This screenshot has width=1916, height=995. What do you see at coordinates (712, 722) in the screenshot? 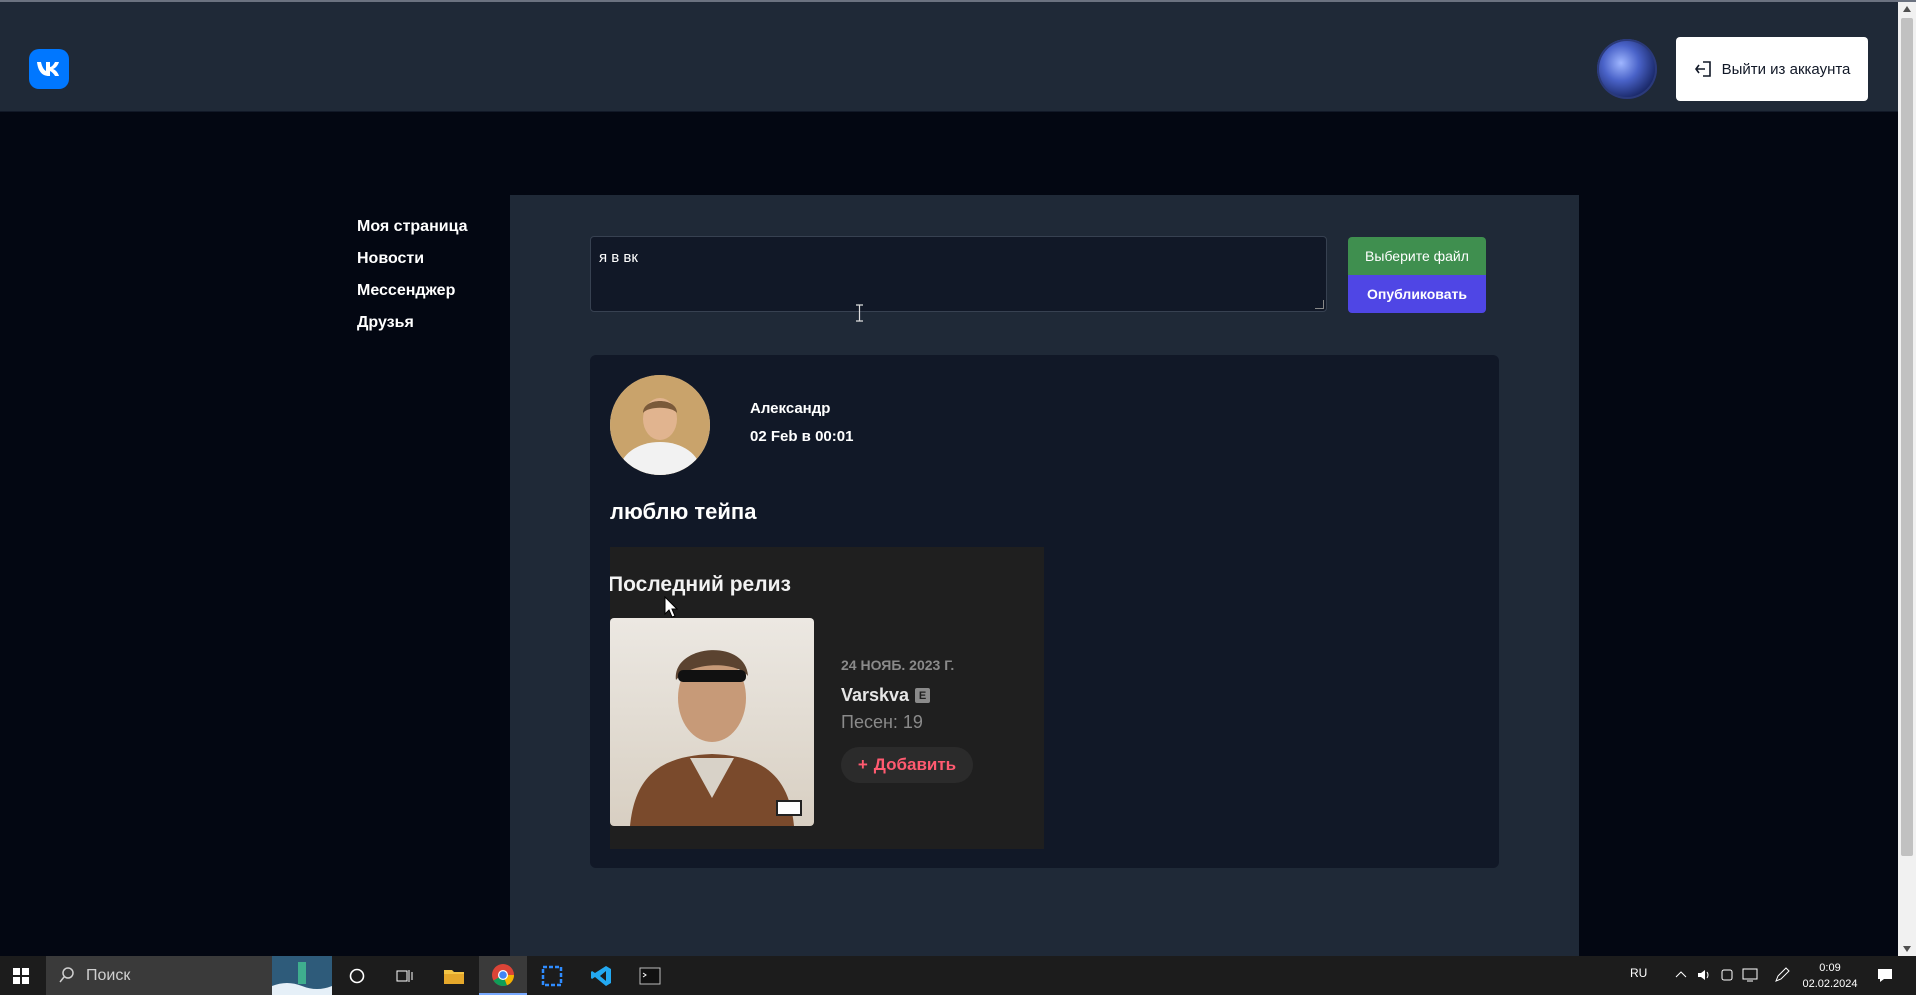
I see `album-cover` at bounding box center [712, 722].